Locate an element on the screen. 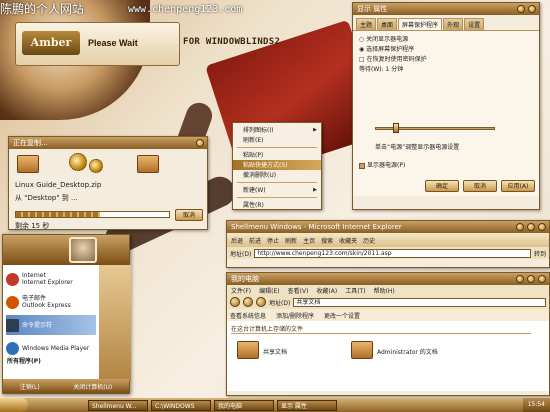 Image resolution: width=550 pixels, height=412 pixels. option-line: ○ 关闭显示器电源 is located at coordinates (446, 40).